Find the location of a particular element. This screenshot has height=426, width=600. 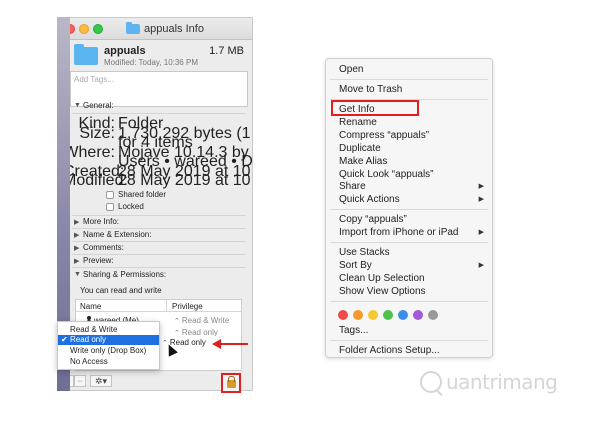

privilege-option-no-access: No Access is located at coordinates (108, 362).